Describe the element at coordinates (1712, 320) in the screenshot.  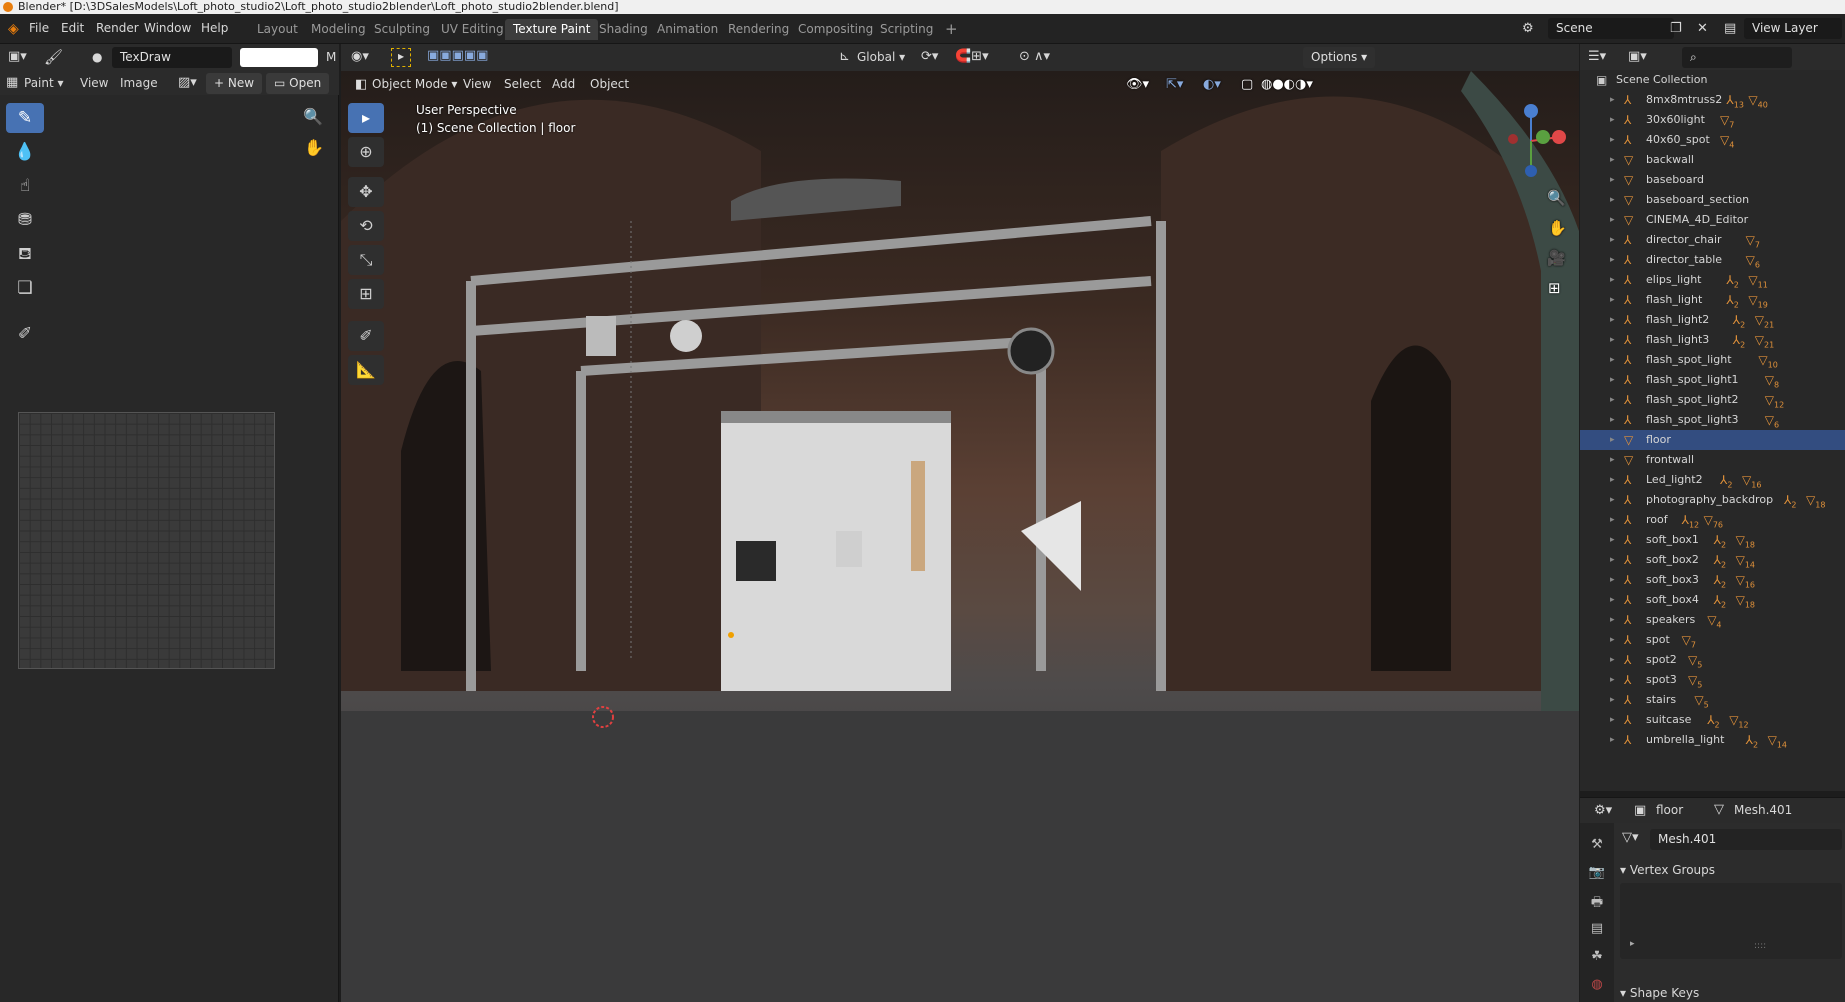
I see `outliner-item: ▸ ⅄ flash_light2 ⅄2 ▽21` at that location.